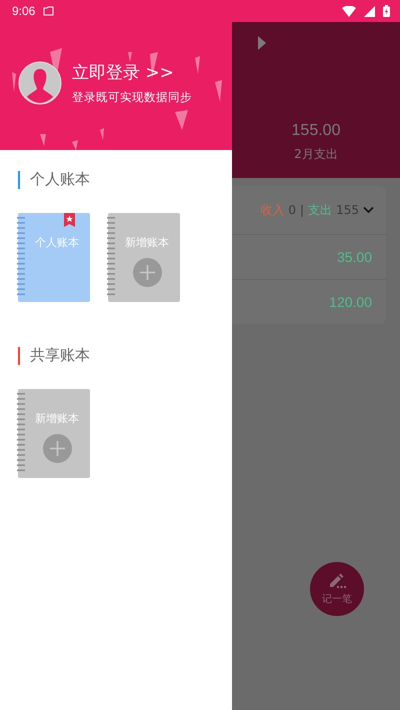 The height and width of the screenshot is (710, 400). I want to click on income-label: 收入, so click(272, 210).